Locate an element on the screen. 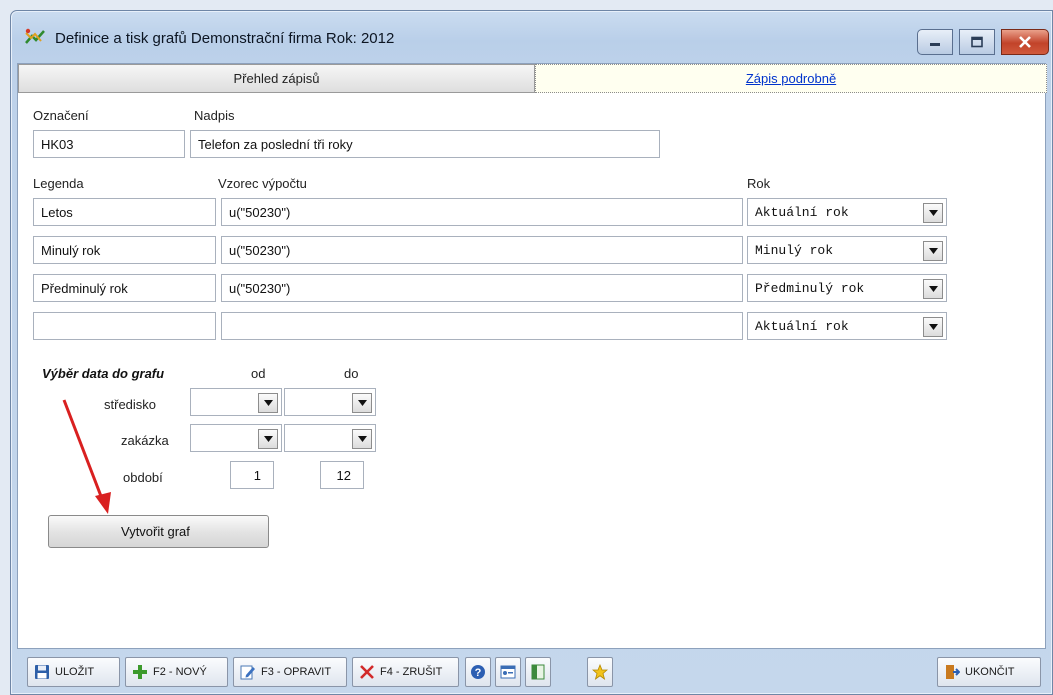 The image size is (1053, 695). exit-label: UKONČIT is located at coordinates (990, 672).